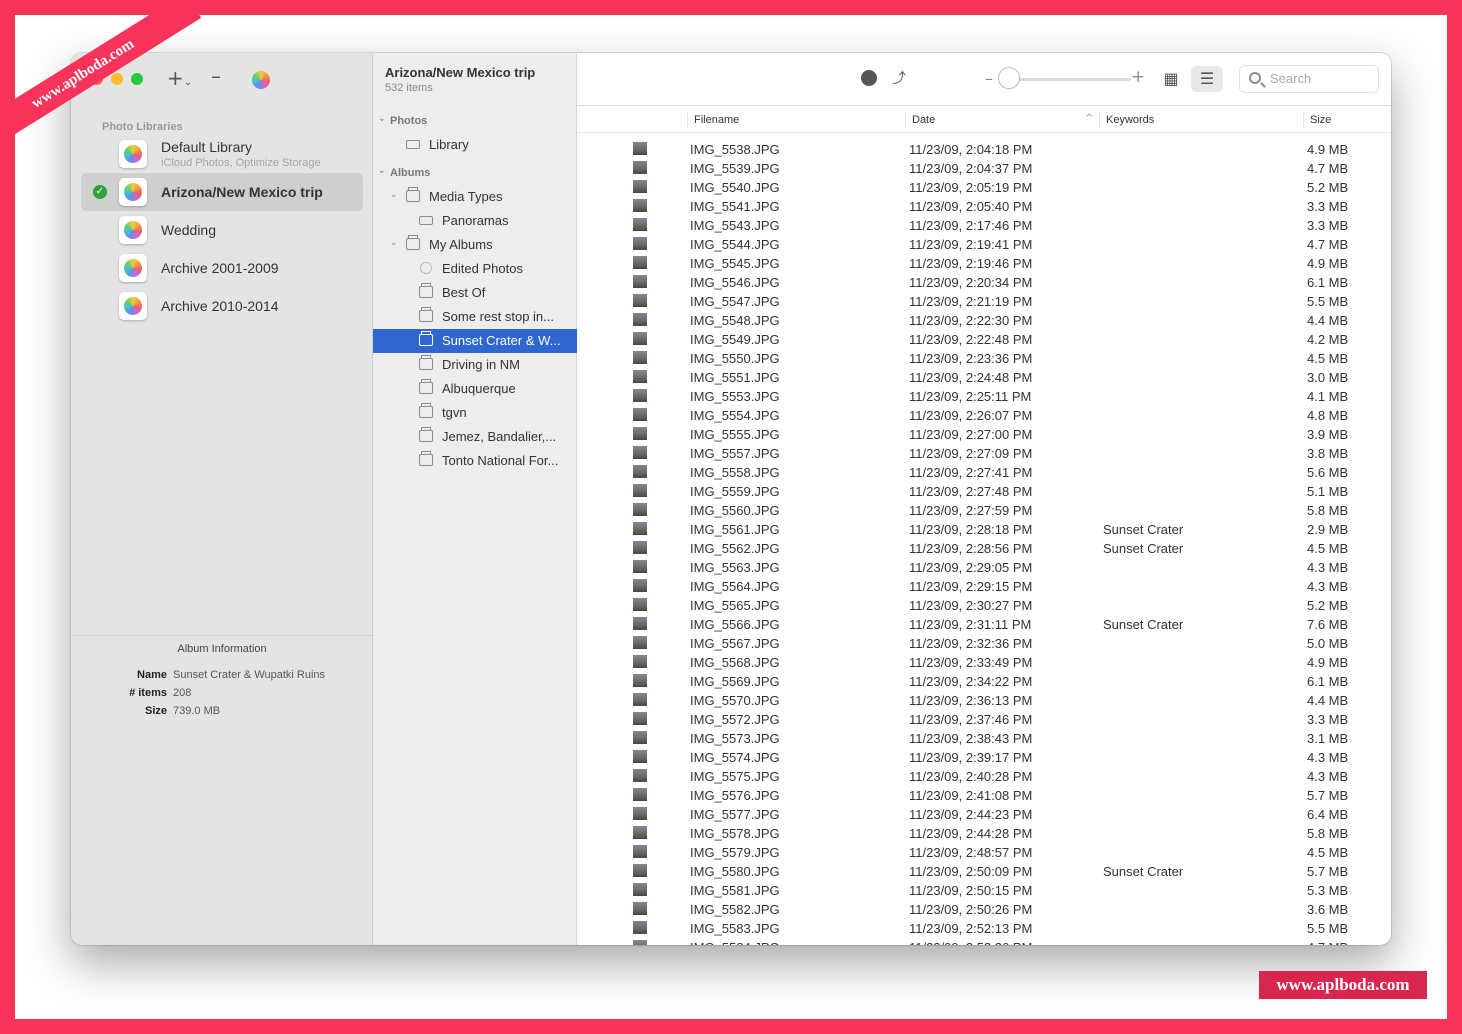 This screenshot has width=1462, height=1034. What do you see at coordinates (984, 567) in the screenshot?
I see `table-row: IMG_5563.JPG 11/23/09, 2:29:05 PM 4.3 MB` at bounding box center [984, 567].